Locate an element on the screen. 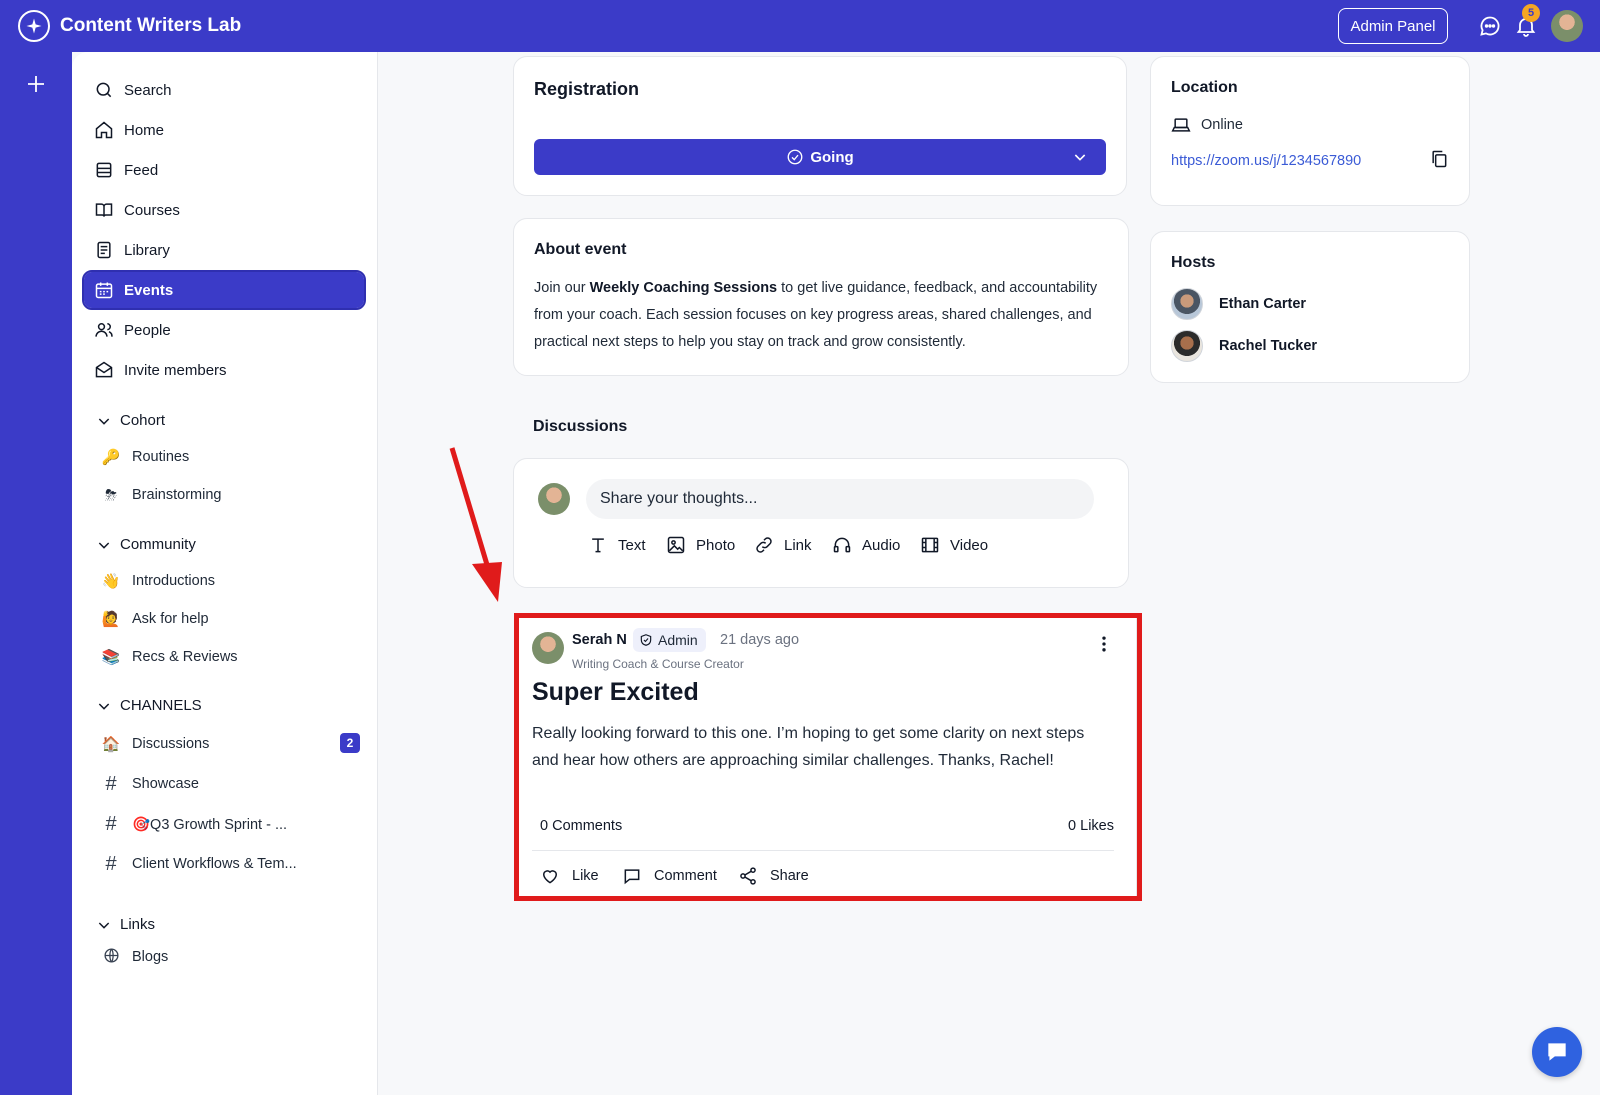 The image size is (1600, 1095). section-channels-toggle: CHANNELS is located at coordinates (149, 705).